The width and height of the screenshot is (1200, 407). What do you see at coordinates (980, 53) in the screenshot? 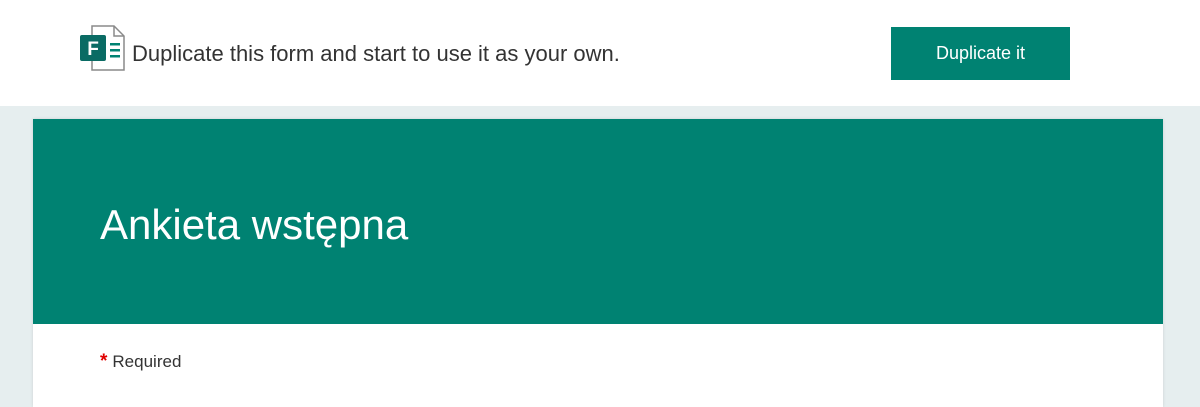
I see `duplicate-it-button: Duplicate it` at bounding box center [980, 53].